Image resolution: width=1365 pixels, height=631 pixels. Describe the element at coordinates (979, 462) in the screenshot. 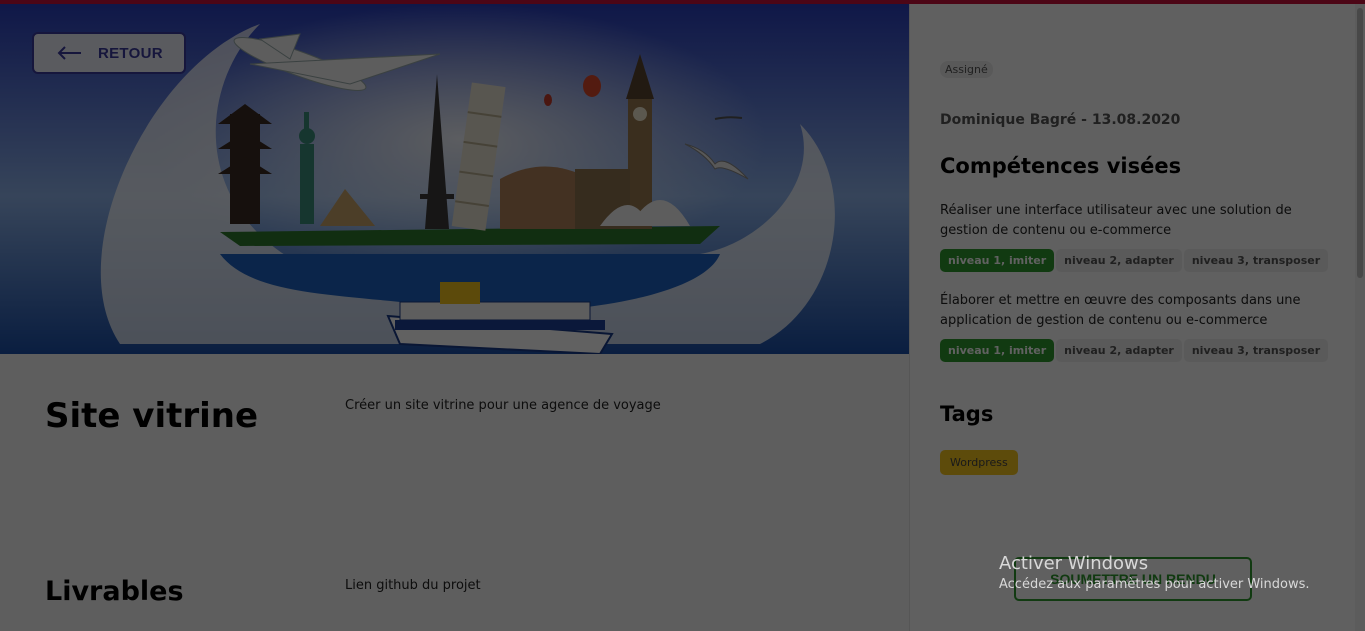

I see `tag-wordpress: Wordpress` at that location.